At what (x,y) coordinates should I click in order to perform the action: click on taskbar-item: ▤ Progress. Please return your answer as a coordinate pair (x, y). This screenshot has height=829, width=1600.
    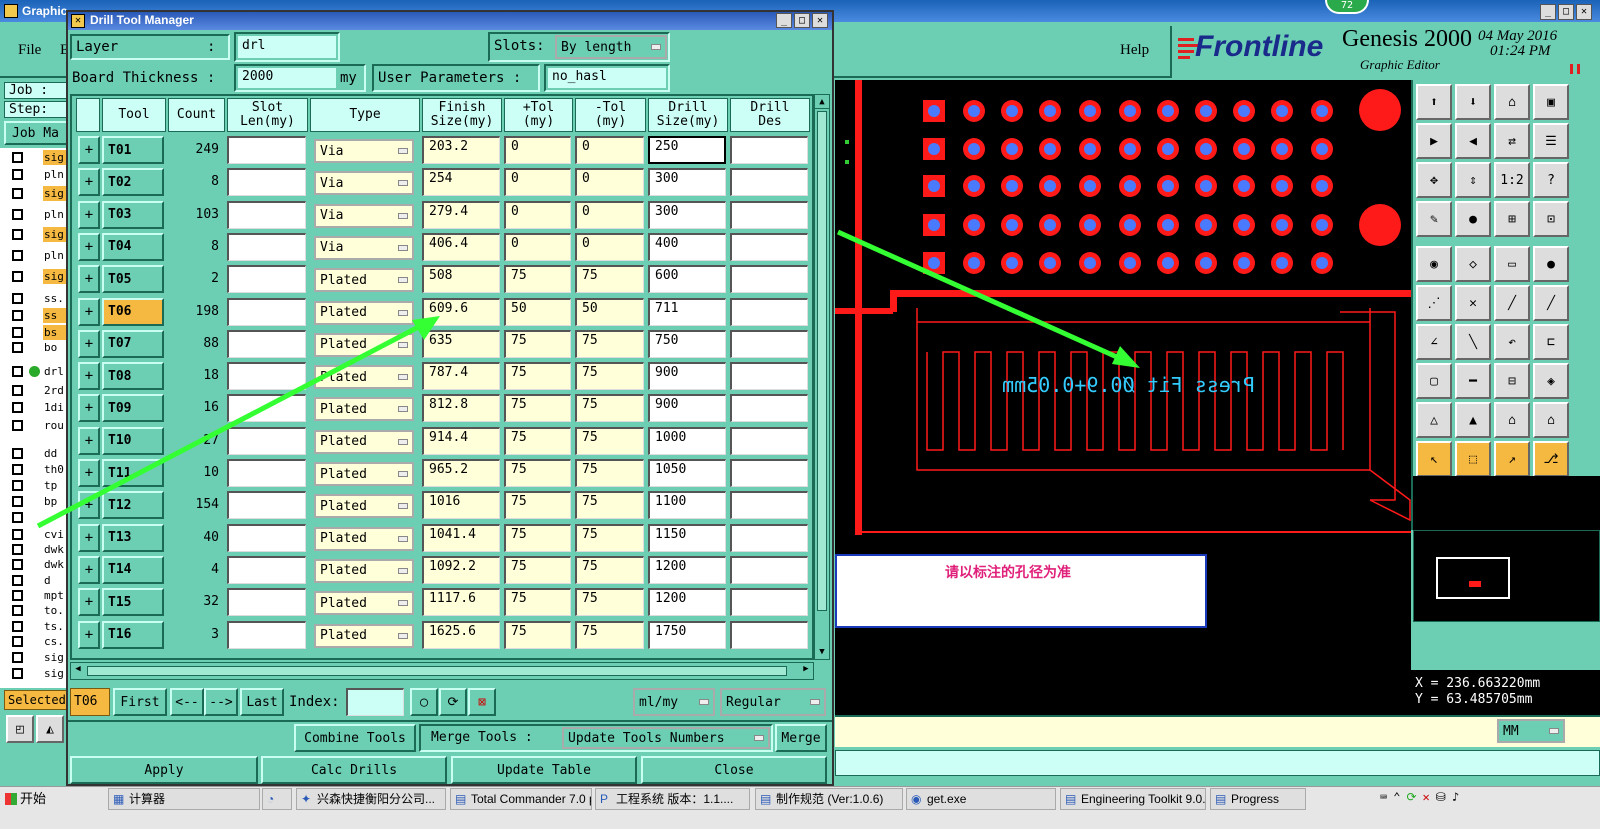
    Looking at the image, I should click on (1258, 799).